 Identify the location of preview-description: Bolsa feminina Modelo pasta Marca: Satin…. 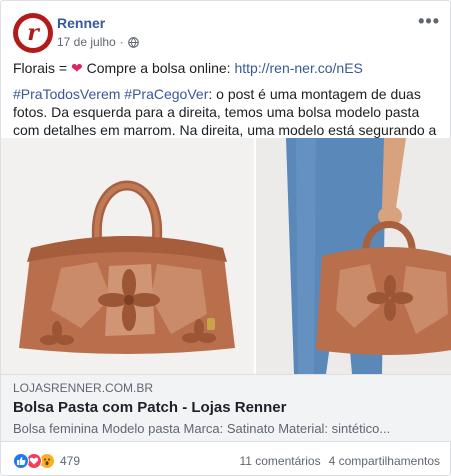
(202, 428).